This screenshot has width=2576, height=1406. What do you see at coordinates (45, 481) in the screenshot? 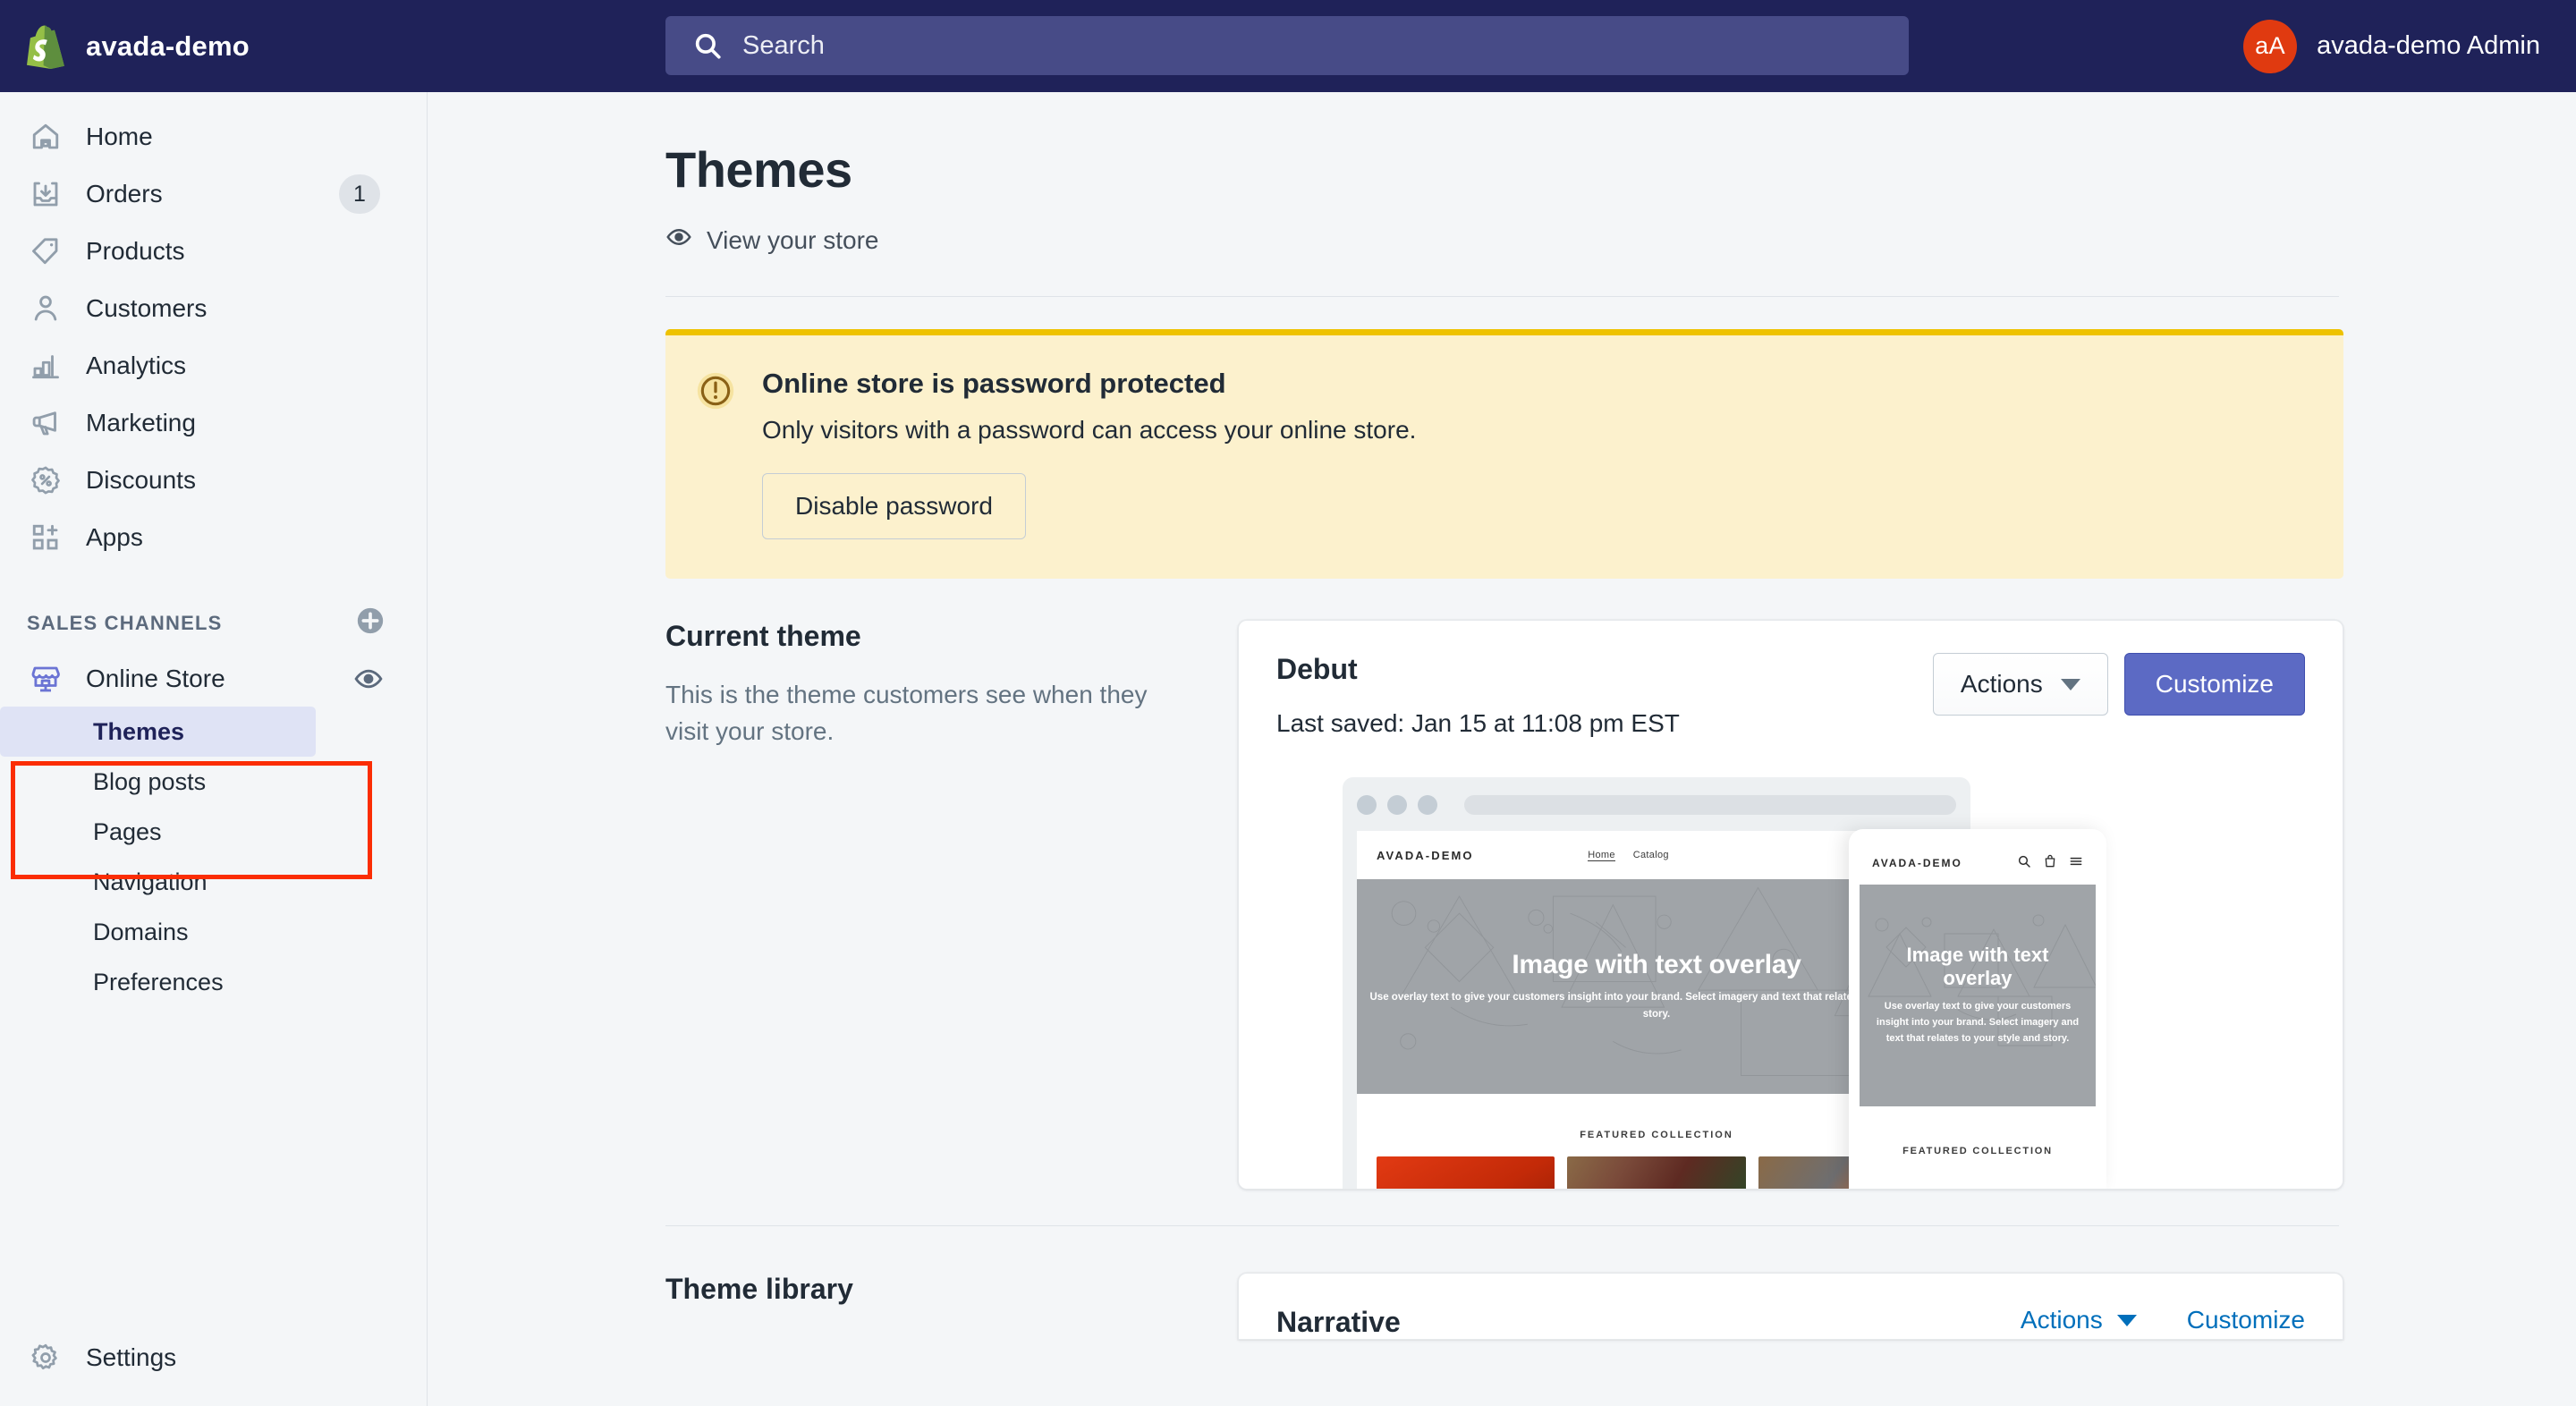
I see `discount-percent-icon` at bounding box center [45, 481].